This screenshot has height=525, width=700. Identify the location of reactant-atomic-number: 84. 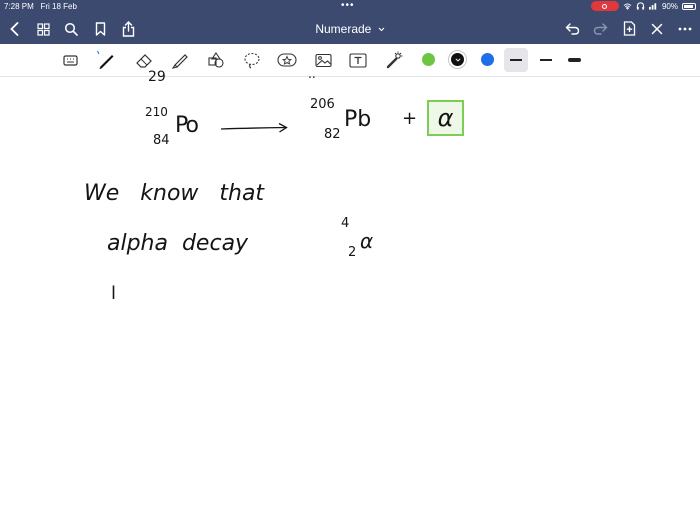
(161, 140).